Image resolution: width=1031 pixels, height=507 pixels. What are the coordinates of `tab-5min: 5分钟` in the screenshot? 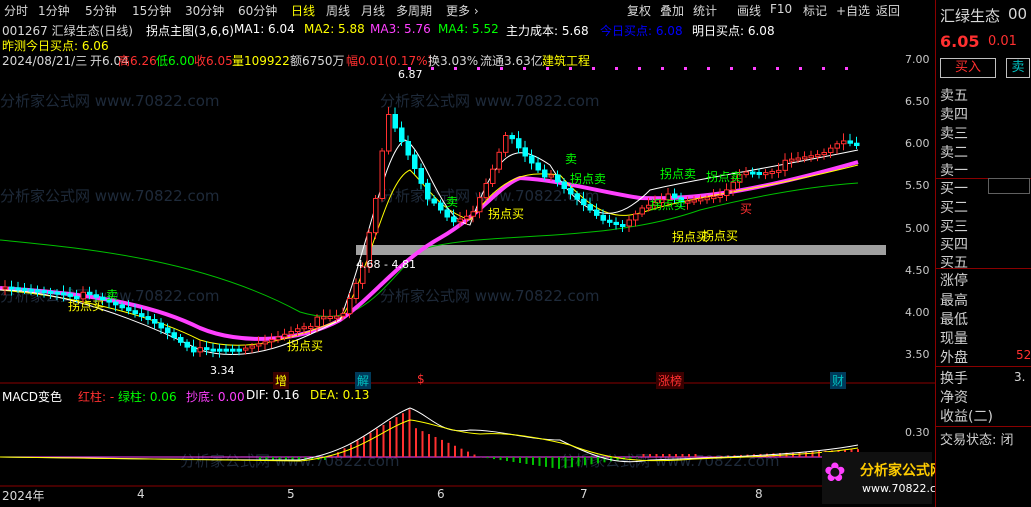 It's located at (101, 10).